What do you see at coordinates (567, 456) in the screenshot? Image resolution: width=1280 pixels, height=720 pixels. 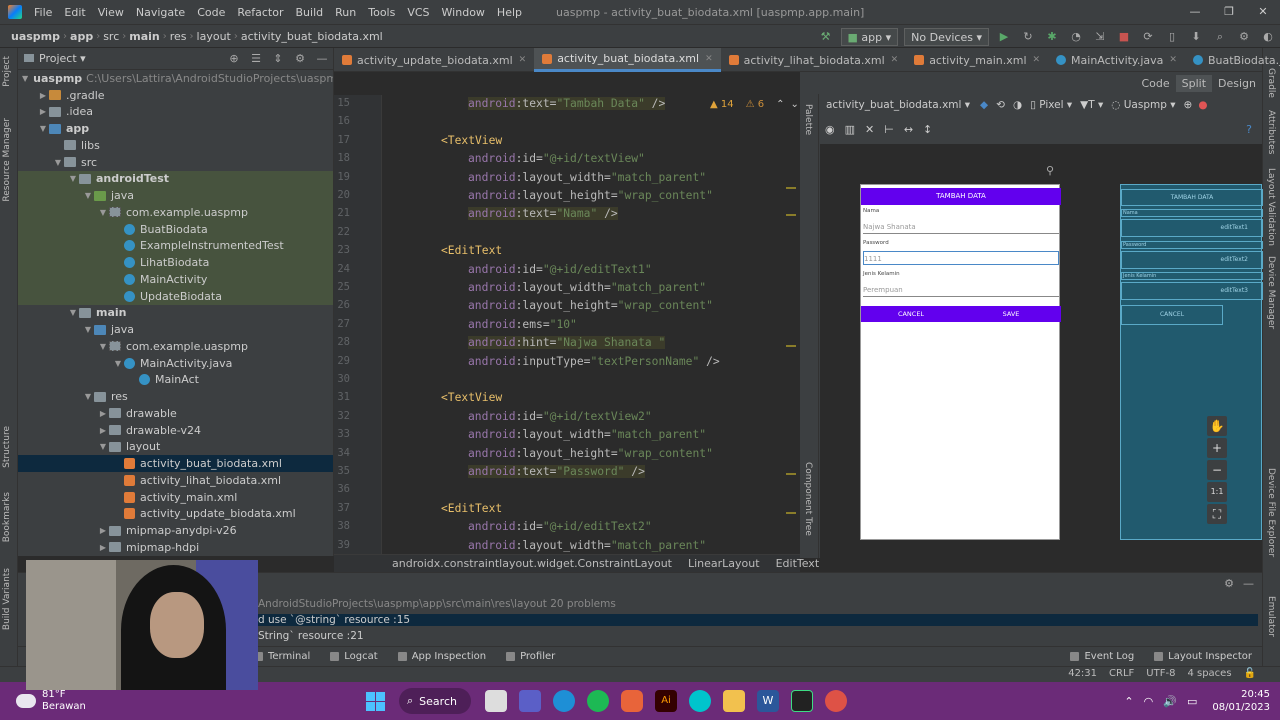 I see `code-line: 34 android:layout_height="wrap_content"` at bounding box center [567, 456].